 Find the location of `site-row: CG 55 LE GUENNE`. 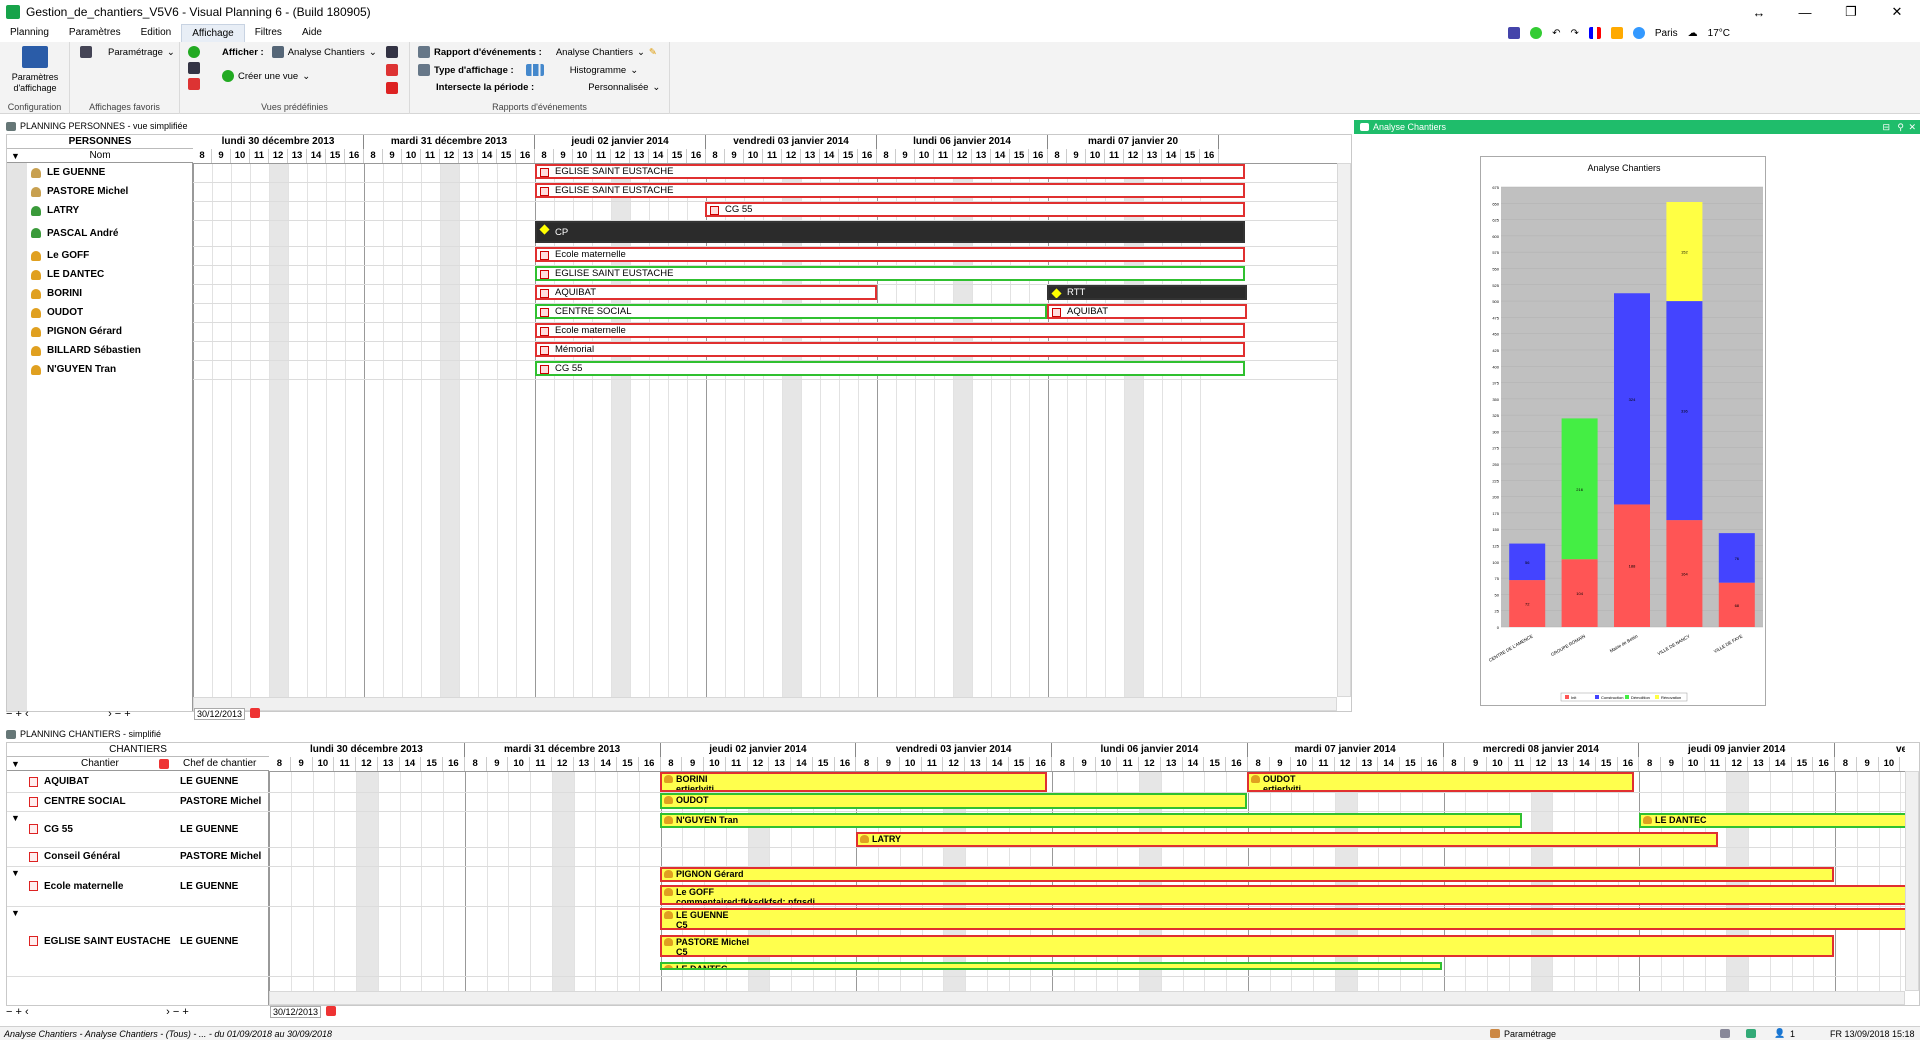

site-row: CG 55 LE GUENNE is located at coordinates (133, 829).